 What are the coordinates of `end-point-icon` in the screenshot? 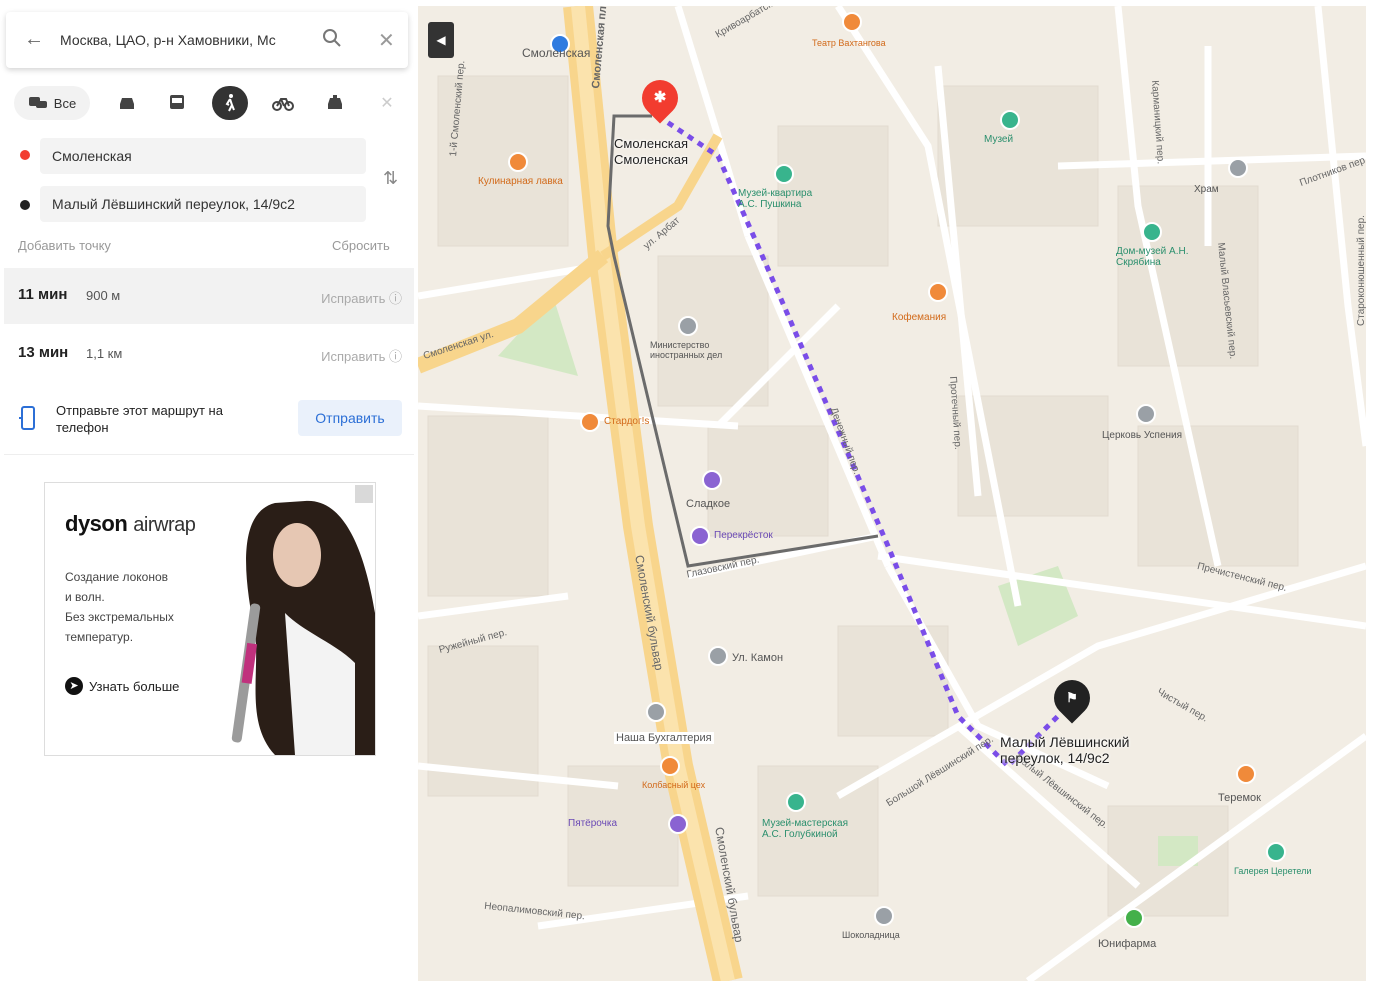 It's located at (25, 205).